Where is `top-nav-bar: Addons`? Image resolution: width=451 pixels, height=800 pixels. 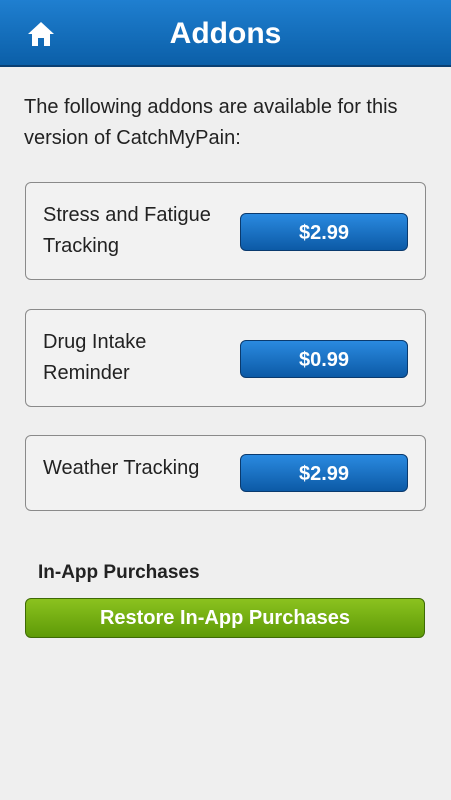 top-nav-bar: Addons is located at coordinates (225, 33).